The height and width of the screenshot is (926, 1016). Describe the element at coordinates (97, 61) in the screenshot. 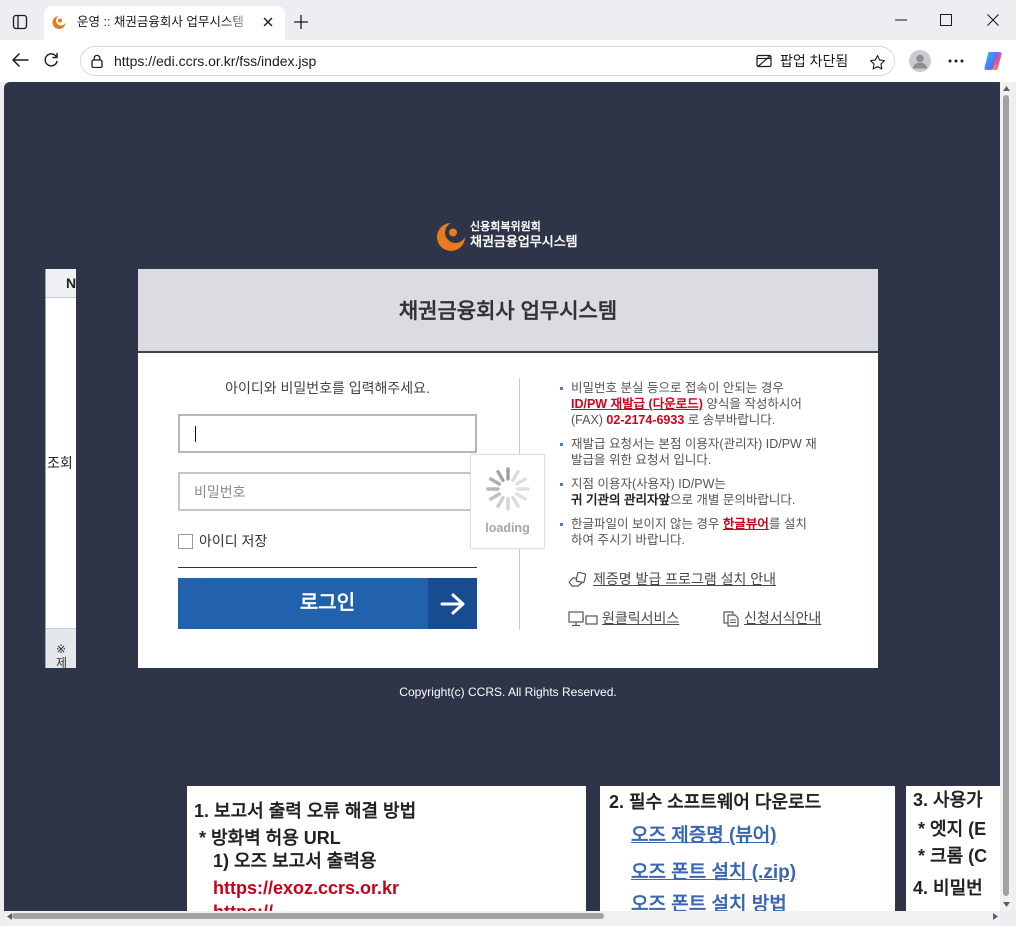

I see `lock-icon` at that location.